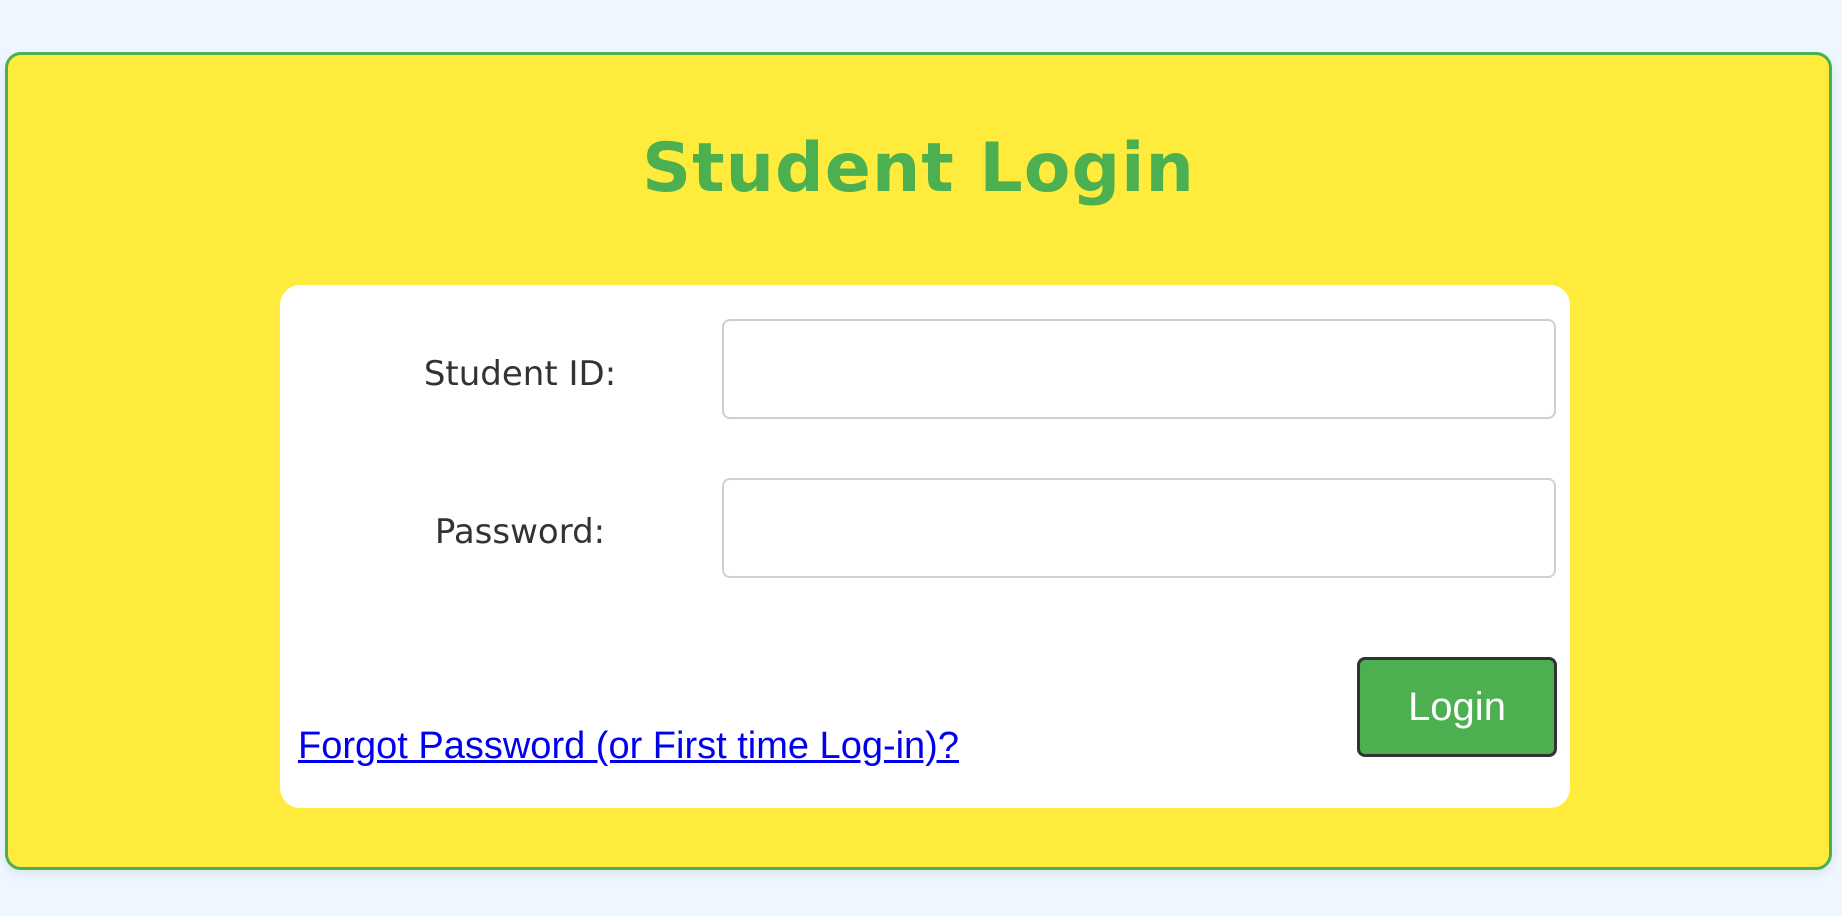 The image size is (1842, 916). Describe the element at coordinates (520, 374) in the screenshot. I see `student-id-label: Student ID:` at that location.